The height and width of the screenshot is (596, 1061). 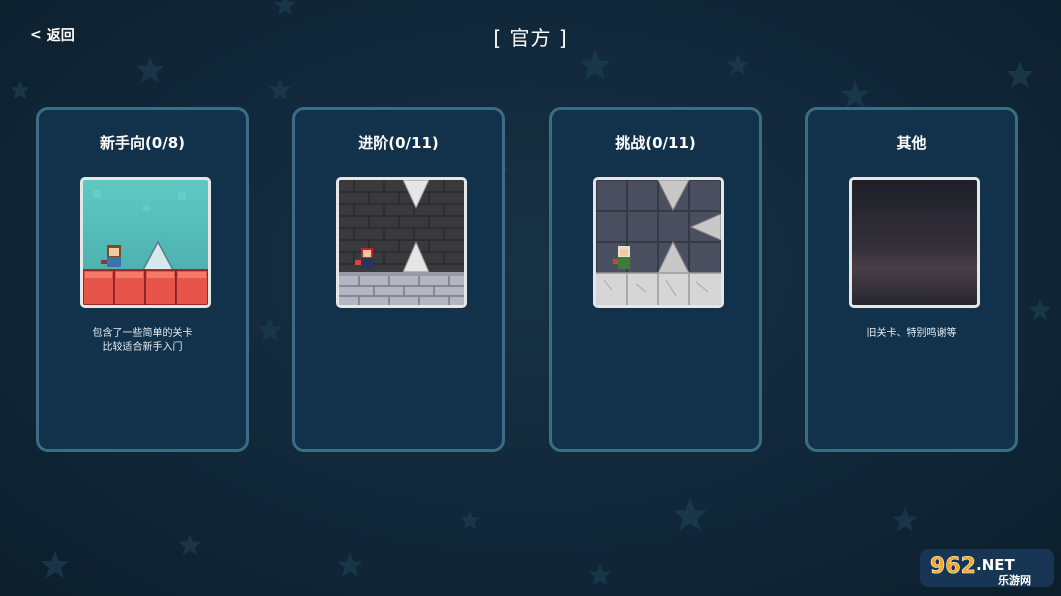 I want to click on category-card-advanced: 进阶(0/11), so click(x=398, y=279).